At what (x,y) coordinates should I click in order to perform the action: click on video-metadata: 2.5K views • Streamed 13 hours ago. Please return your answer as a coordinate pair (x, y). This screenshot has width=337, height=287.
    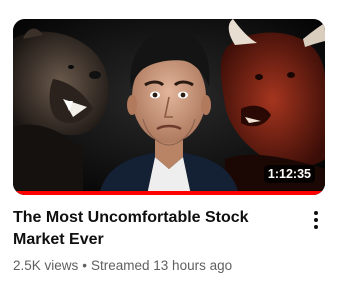
    Looking at the image, I should click on (153, 266).